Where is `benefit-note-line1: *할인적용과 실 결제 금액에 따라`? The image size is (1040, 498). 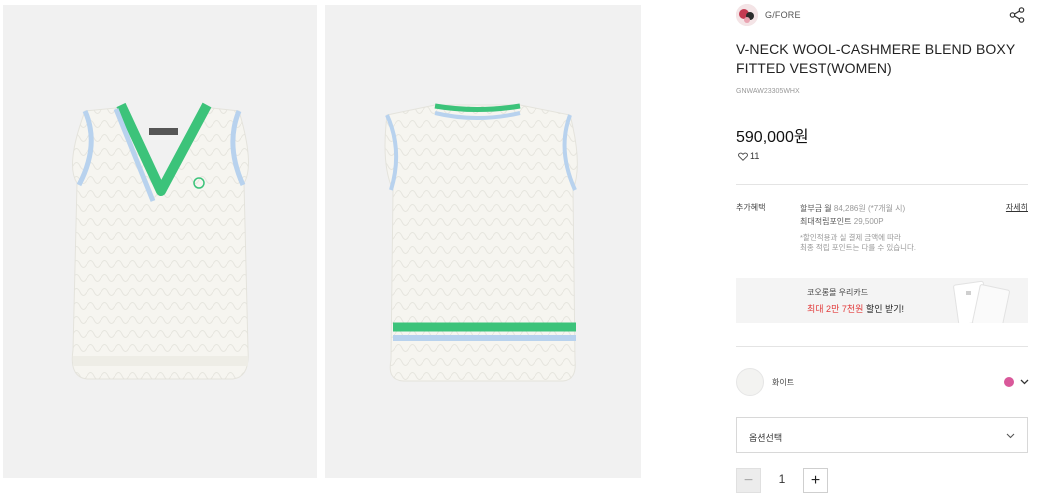
benefit-note-line1: *할인적용과 실 결제 금액에 따라 is located at coordinates (850, 237).